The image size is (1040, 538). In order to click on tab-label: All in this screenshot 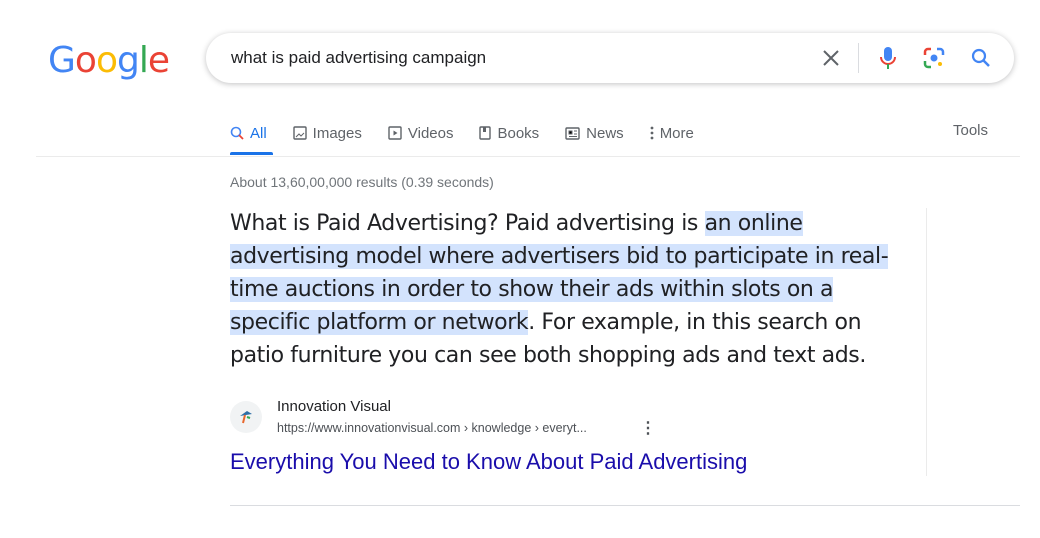, I will do `click(258, 133)`.